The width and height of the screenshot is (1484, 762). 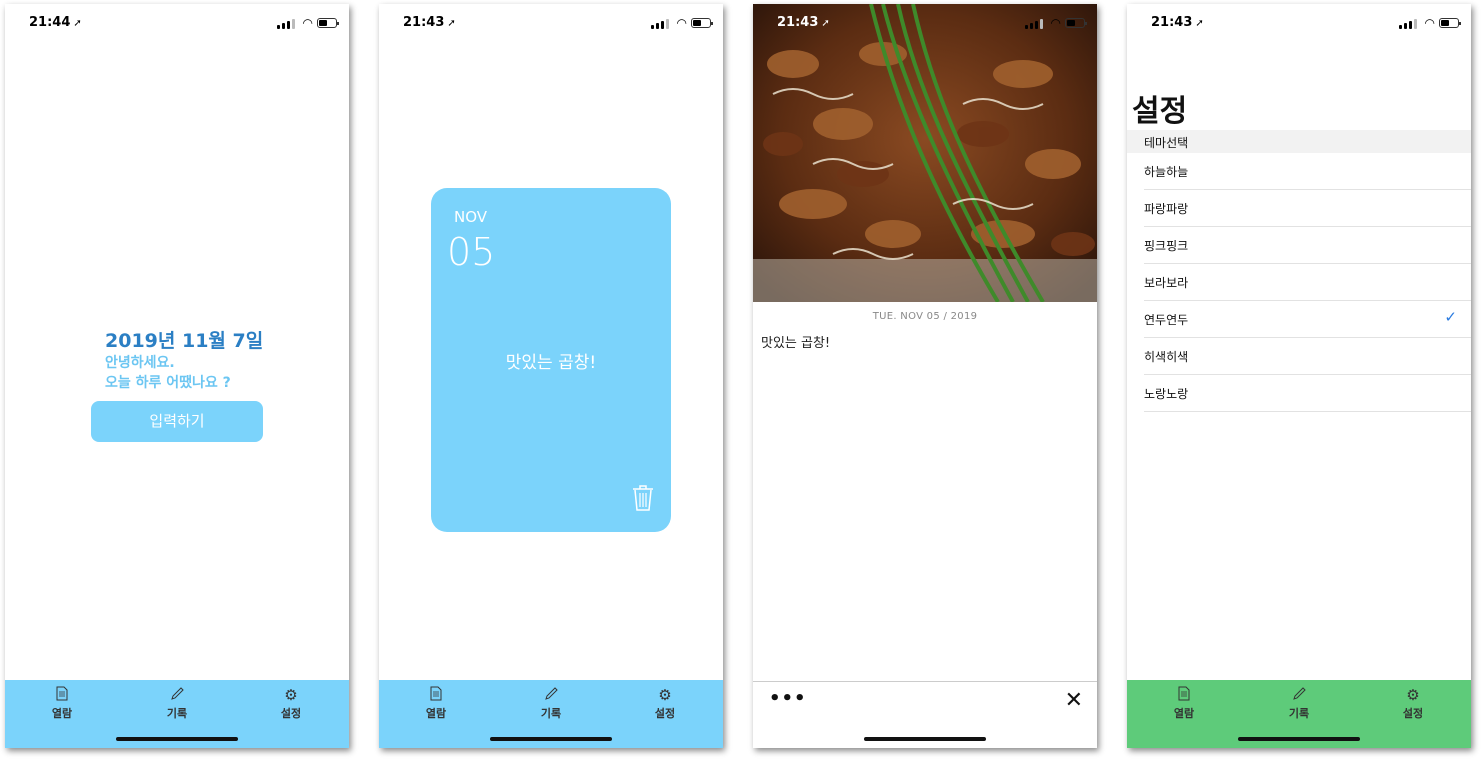 What do you see at coordinates (471, 252) in the screenshot?
I see `card-day: 05` at bounding box center [471, 252].